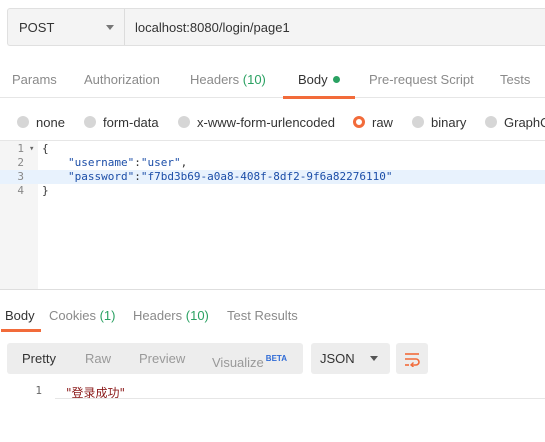  What do you see at coordinates (101, 176) in the screenshot?
I see `json-key: "password"` at bounding box center [101, 176].